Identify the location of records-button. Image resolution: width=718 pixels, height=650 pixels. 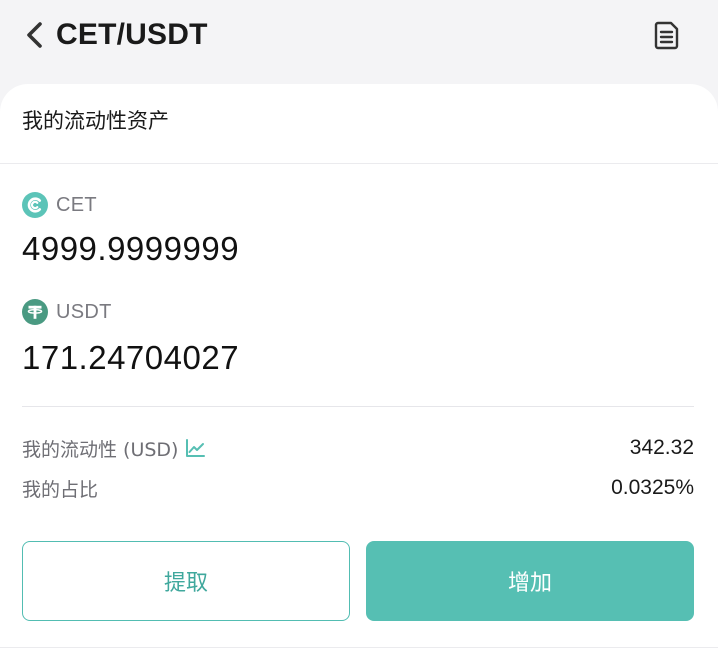
(667, 35).